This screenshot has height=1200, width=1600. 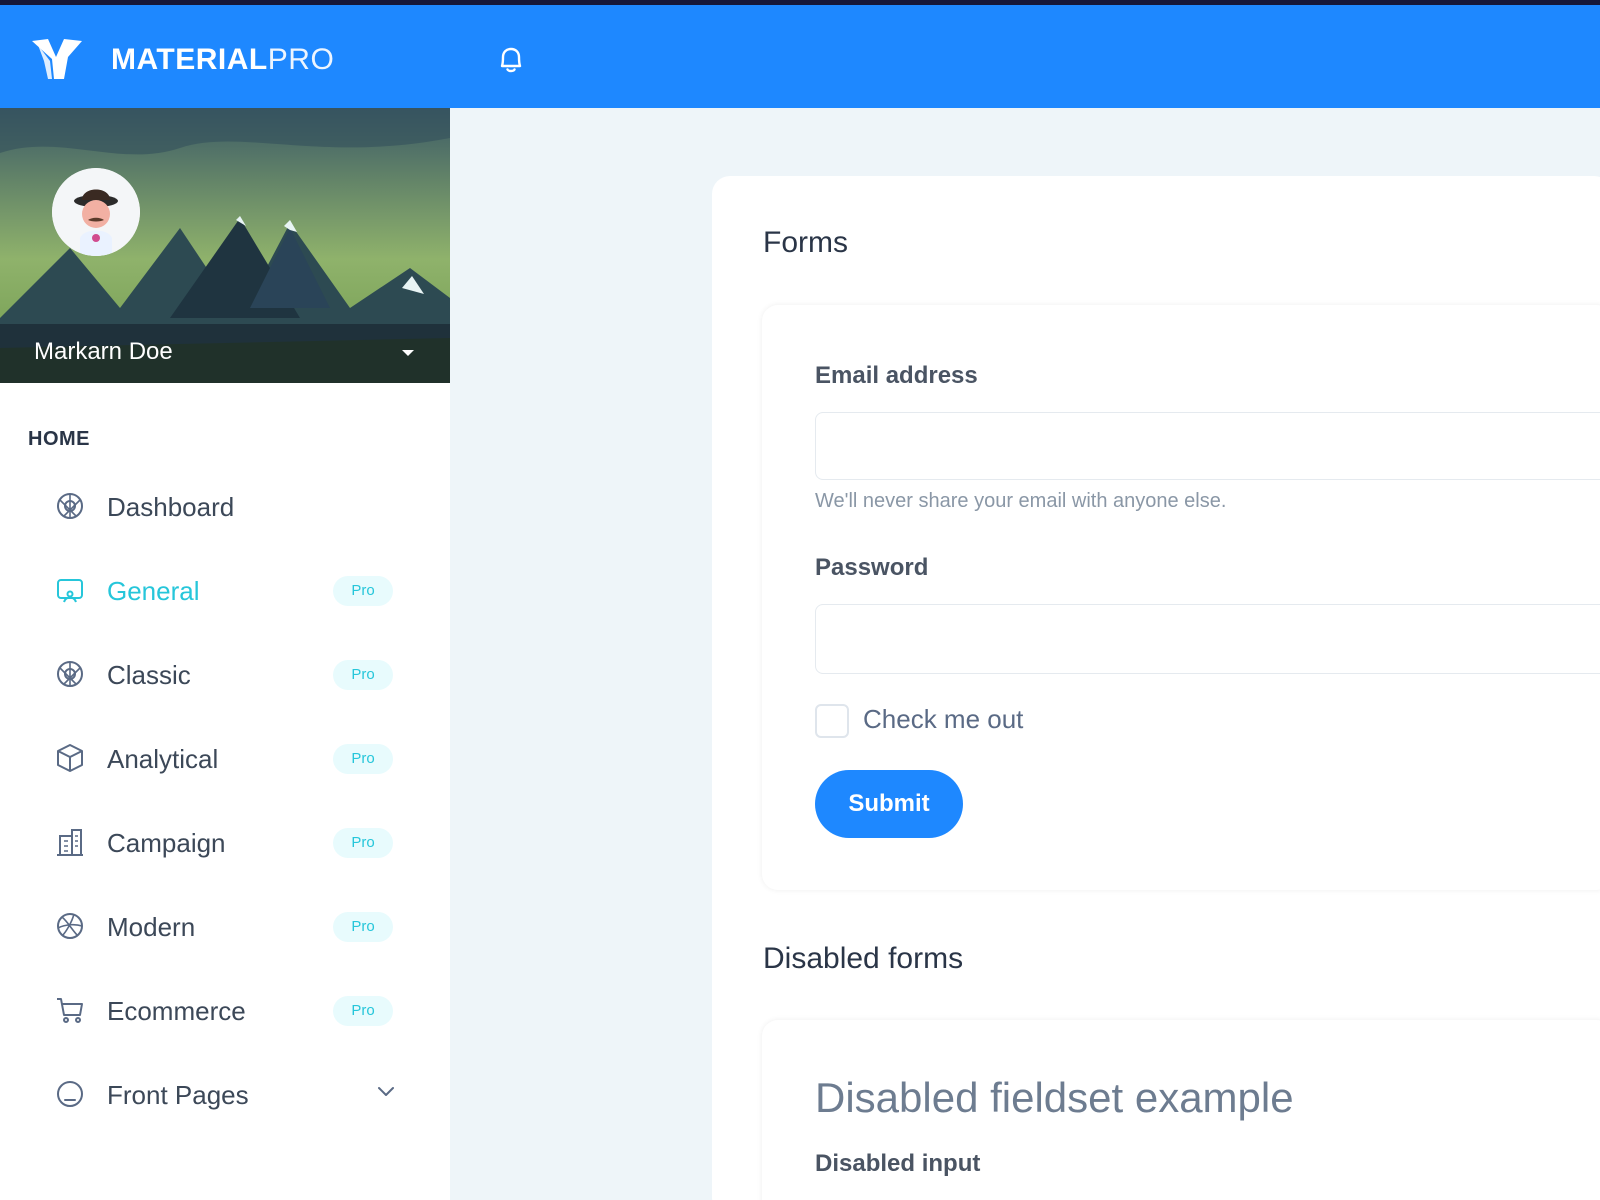 I want to click on sidebar-item-label: General, so click(x=153, y=591).